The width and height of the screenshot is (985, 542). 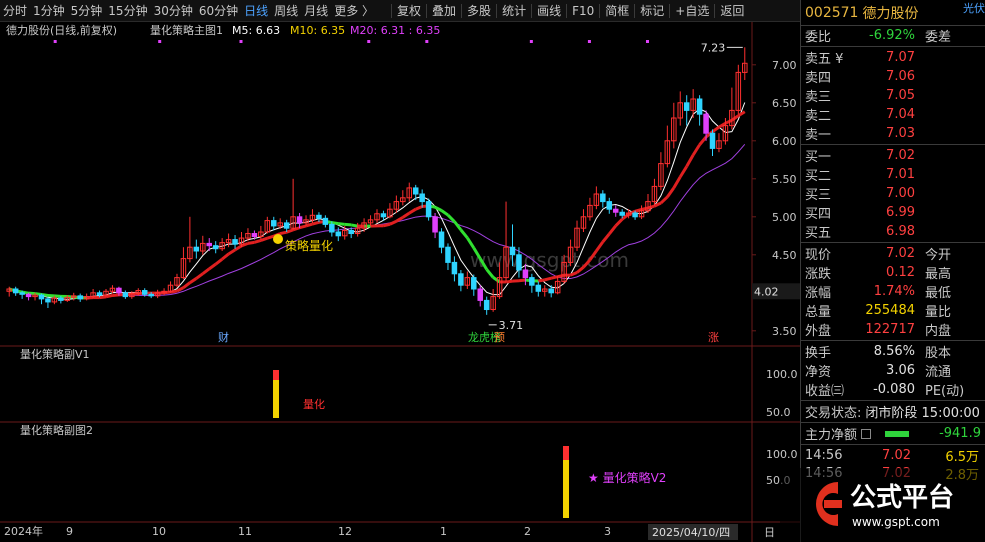 I want to click on tool-8: +自选, so click(x=692, y=11).